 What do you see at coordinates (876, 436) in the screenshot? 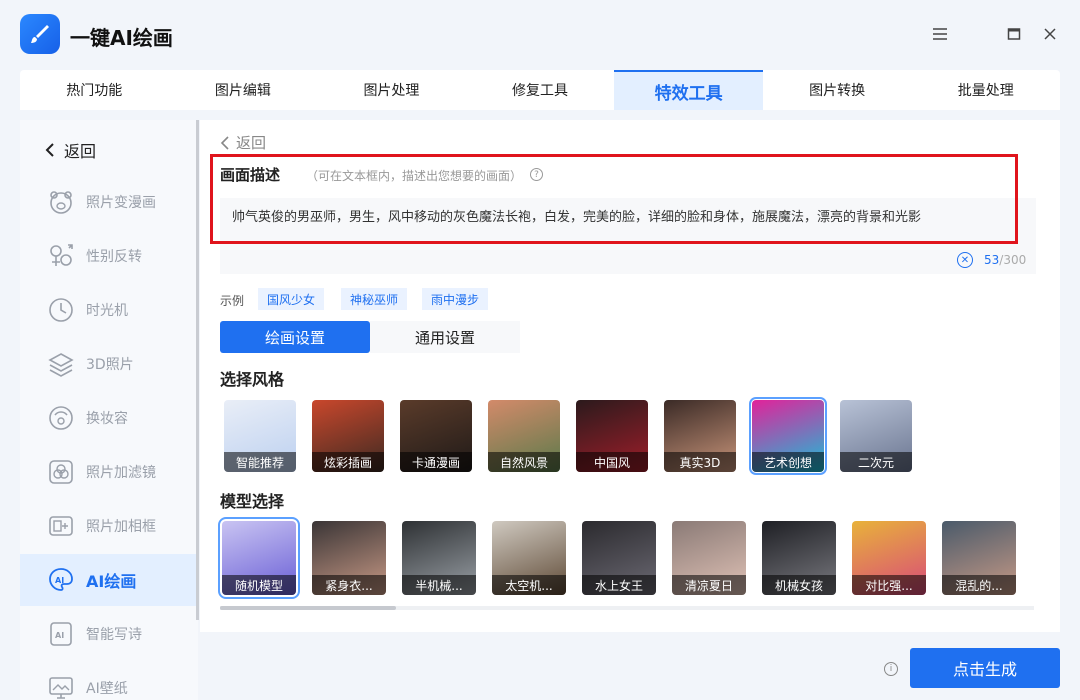
I see `style-card: 二次元` at bounding box center [876, 436].